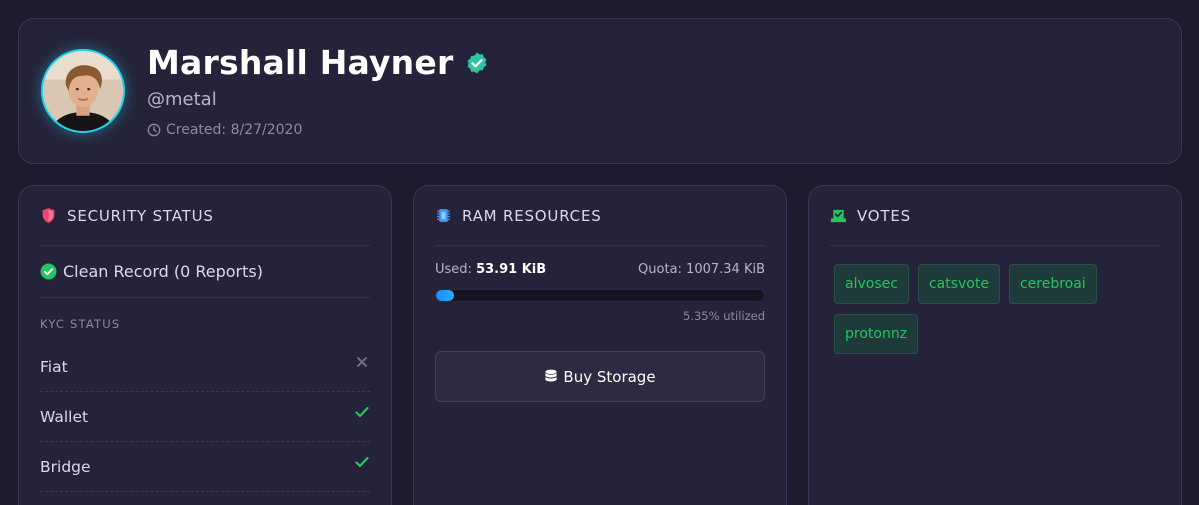  Describe the element at coordinates (48, 215) in the screenshot. I see `shield-icon` at that location.